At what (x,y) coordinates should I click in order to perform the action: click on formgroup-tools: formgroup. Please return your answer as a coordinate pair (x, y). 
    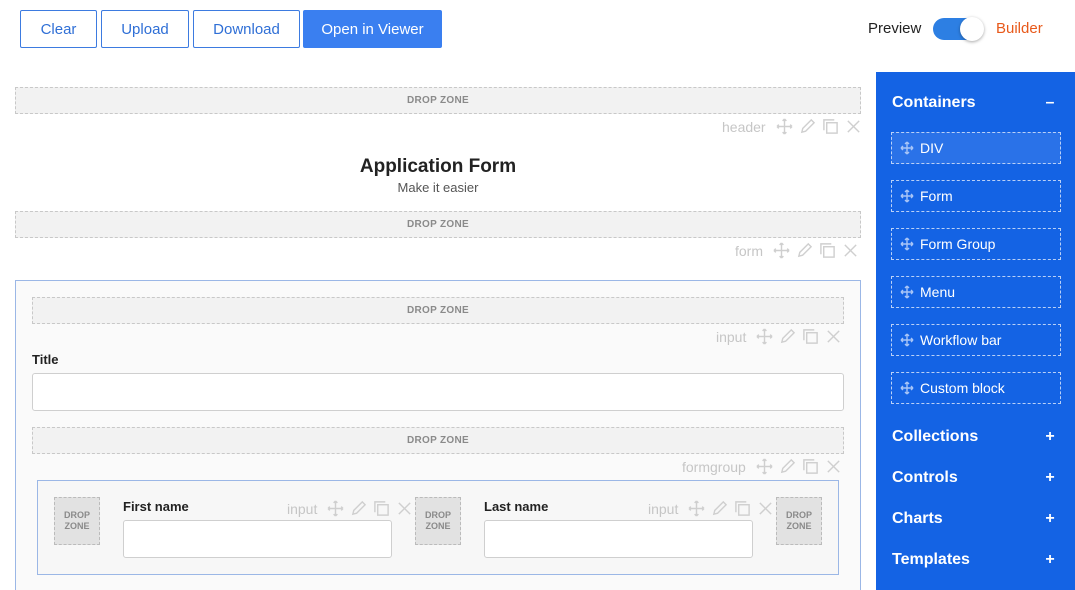
    Looking at the image, I should click on (762, 466).